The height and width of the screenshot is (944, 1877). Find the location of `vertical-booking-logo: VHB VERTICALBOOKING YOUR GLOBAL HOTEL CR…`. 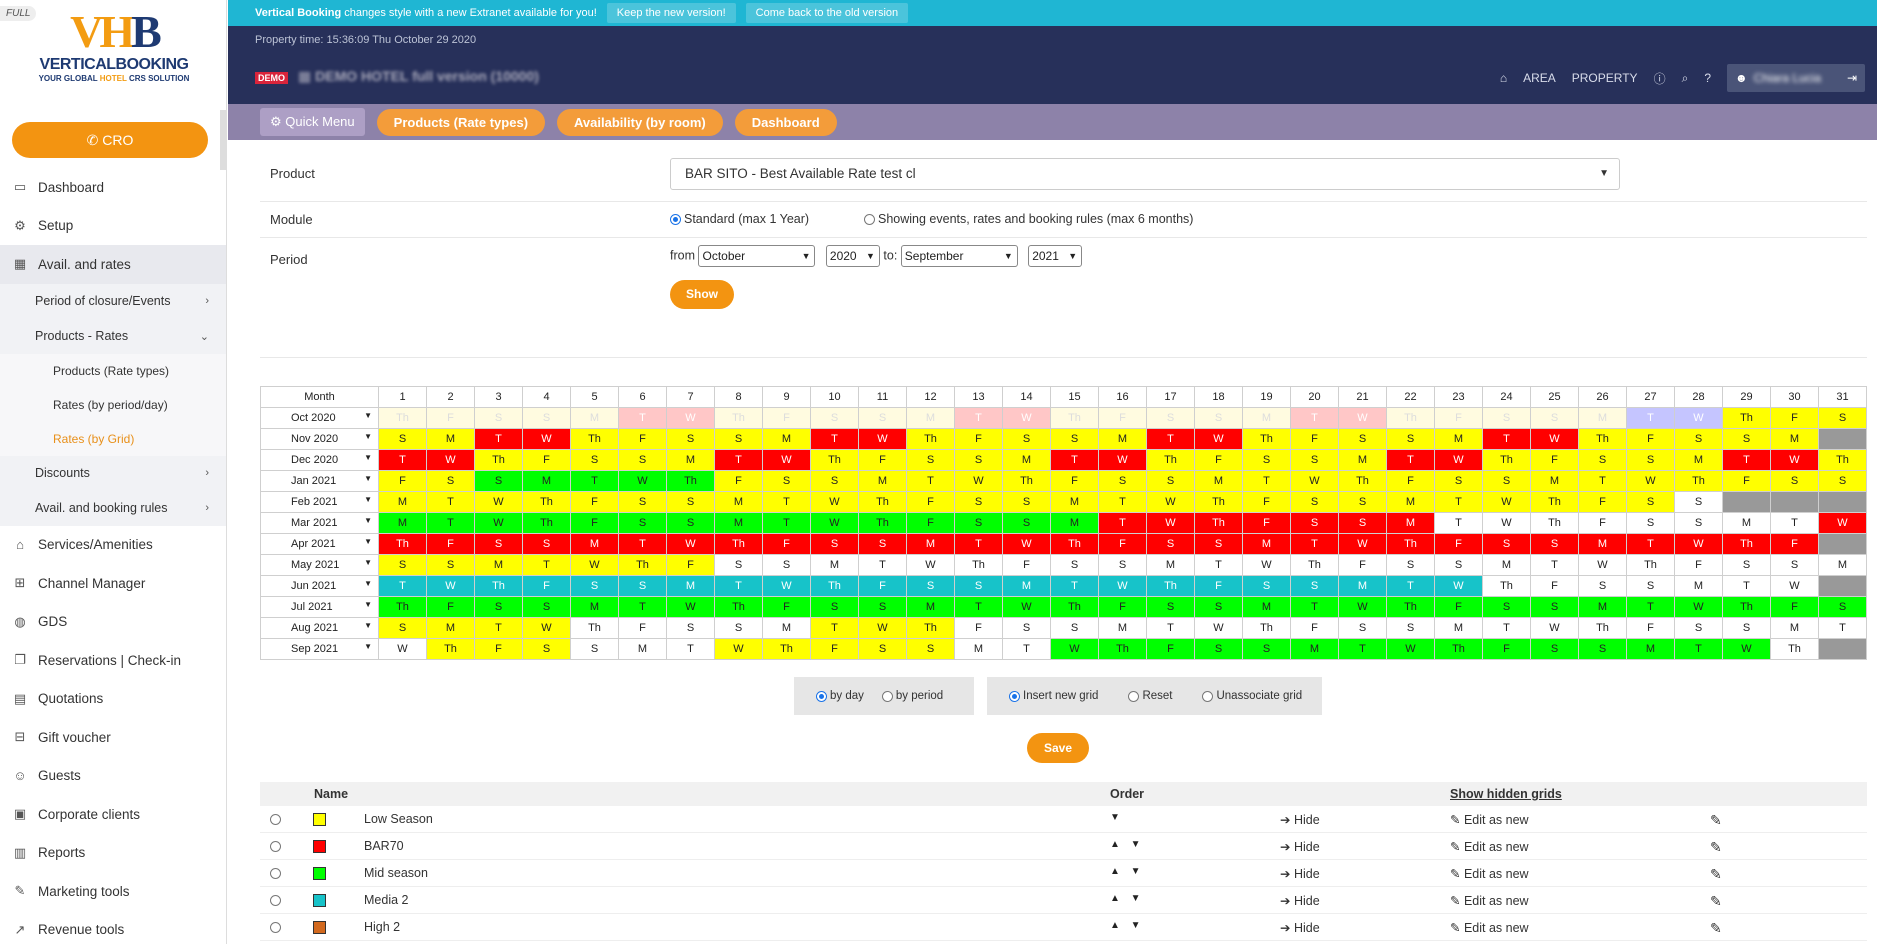

vertical-booking-logo: VHB VERTICALBOOKING YOUR GLOBAL HOTEL CR… is located at coordinates (114, 49).